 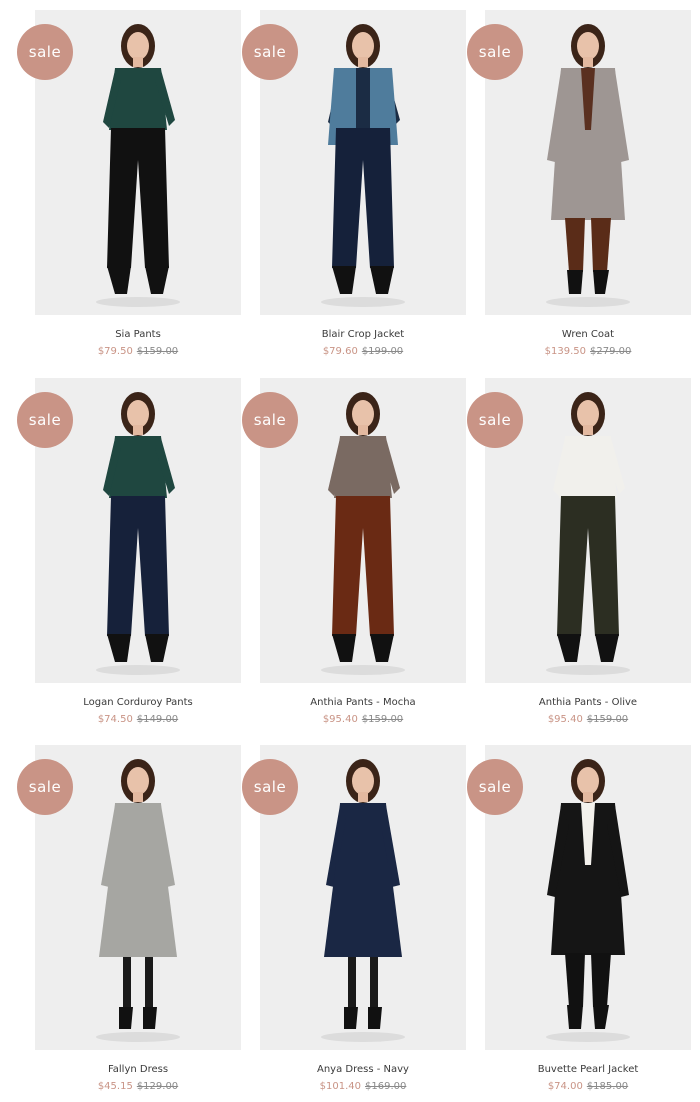 What do you see at coordinates (611, 351) in the screenshot?
I see `original-price: $279.00` at bounding box center [611, 351].